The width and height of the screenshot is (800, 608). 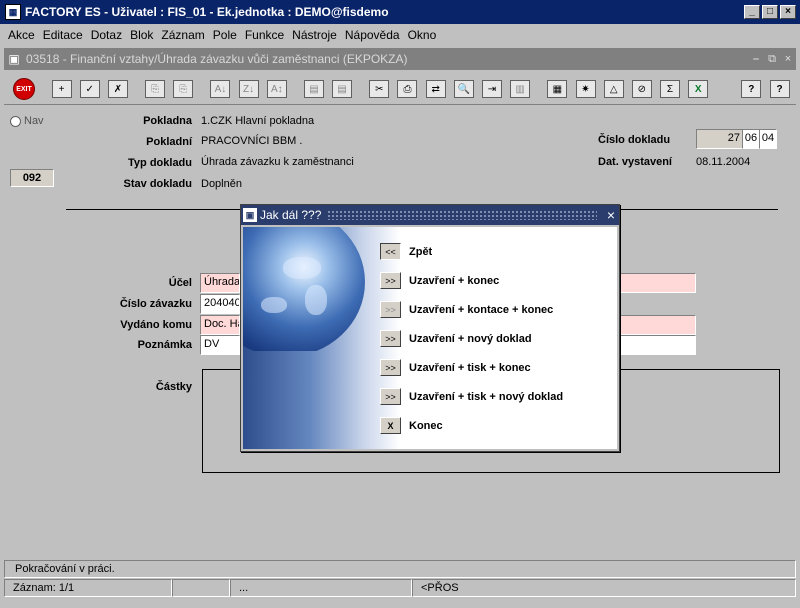 What do you see at coordinates (641, 89) in the screenshot?
I see `clock-button: ⊘` at bounding box center [641, 89].